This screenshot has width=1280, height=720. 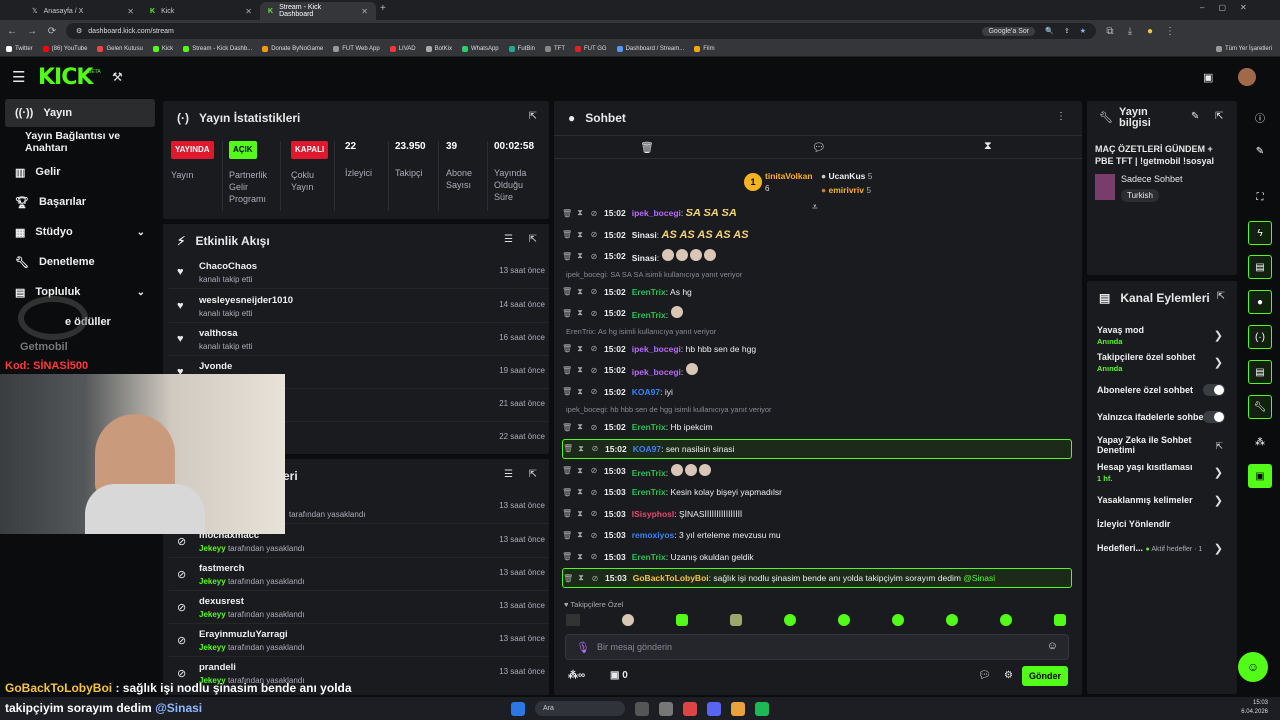 I want to click on filter-icon: ☰, so click(x=508, y=239).